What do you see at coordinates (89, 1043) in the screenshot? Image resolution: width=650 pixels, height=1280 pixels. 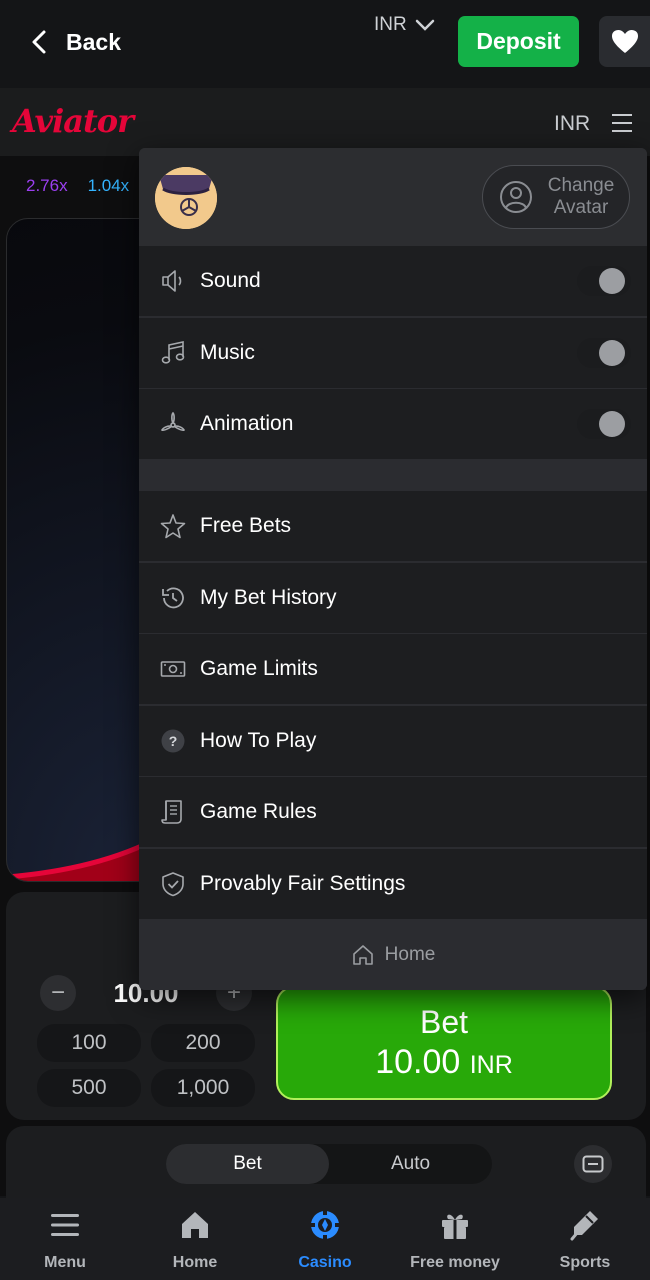 I see `quick-amount-button: 100` at bounding box center [89, 1043].